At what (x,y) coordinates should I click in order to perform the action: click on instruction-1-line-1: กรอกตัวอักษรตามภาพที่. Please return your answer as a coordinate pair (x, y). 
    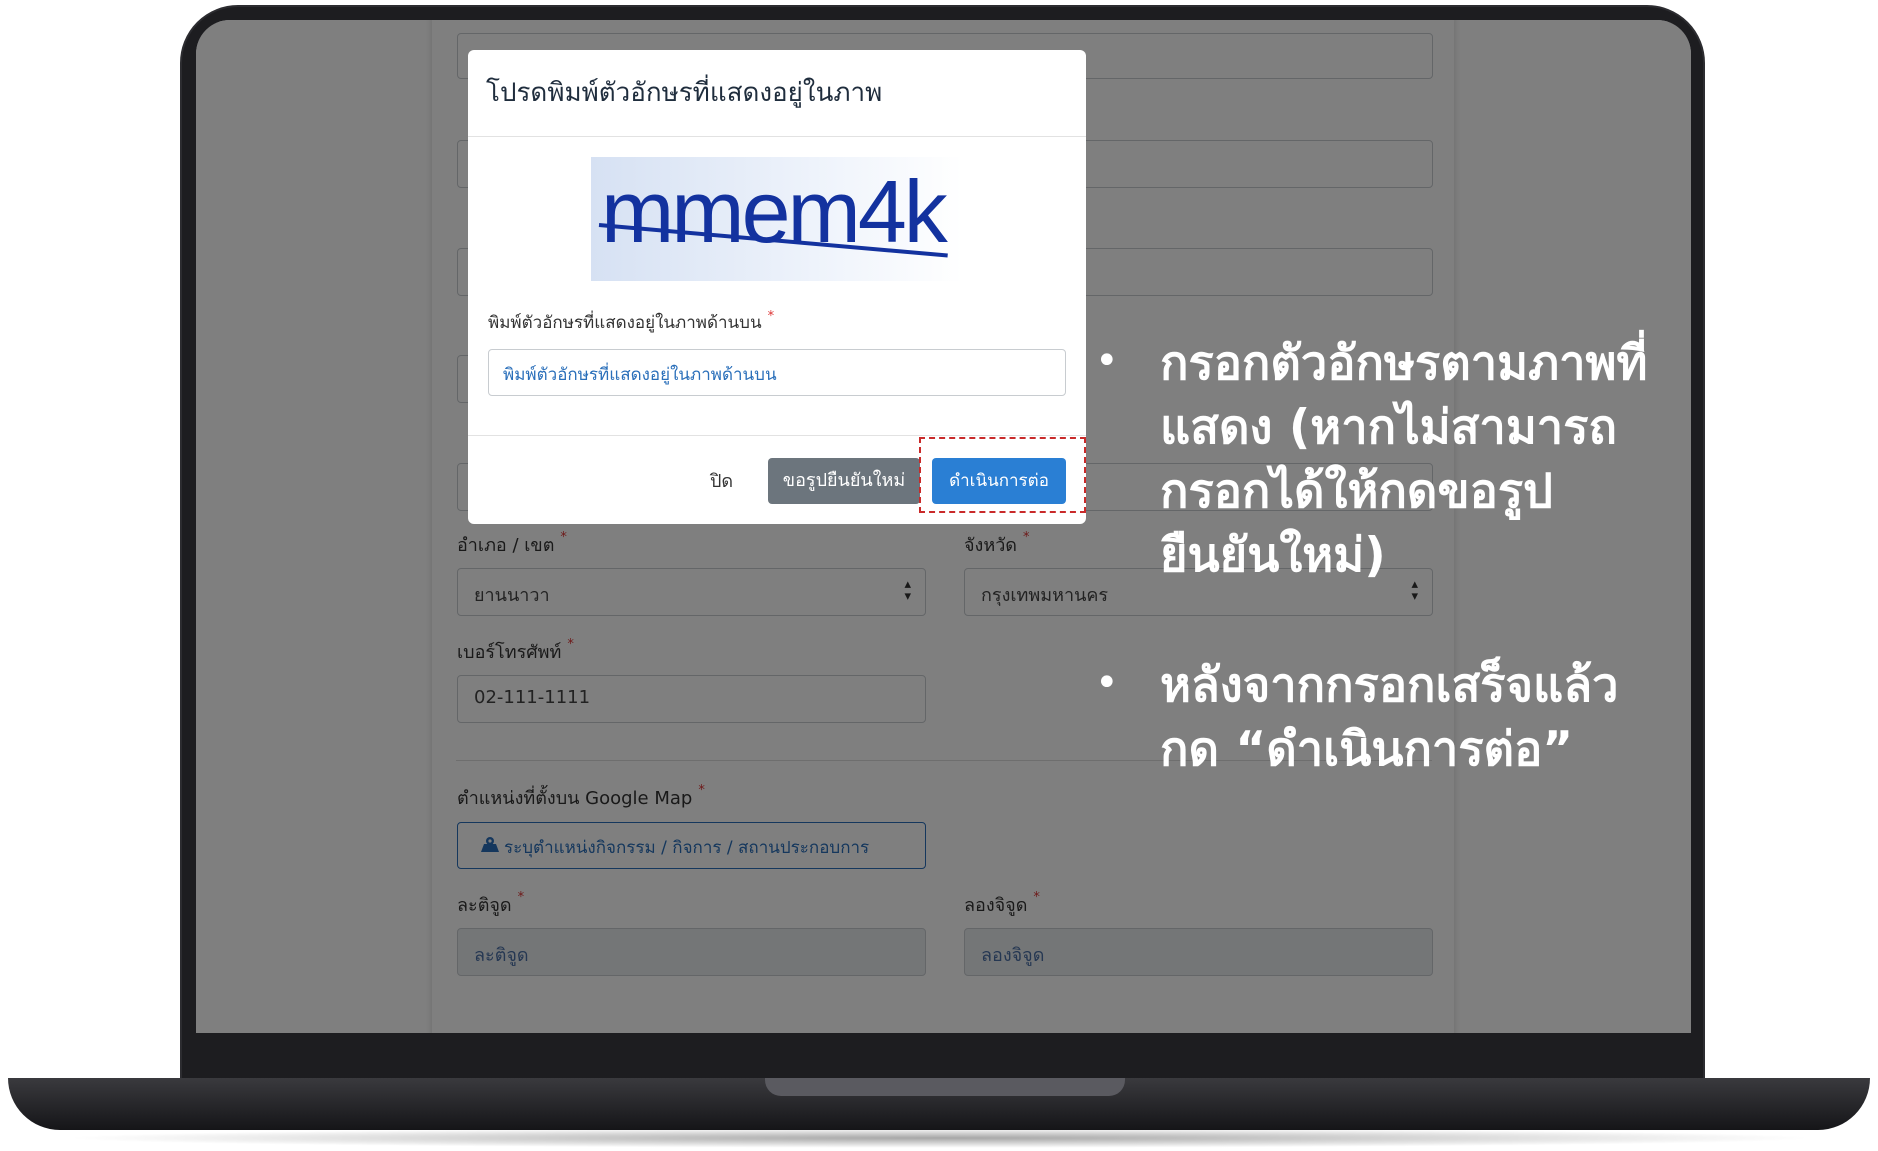
    Looking at the image, I should click on (1404, 363).